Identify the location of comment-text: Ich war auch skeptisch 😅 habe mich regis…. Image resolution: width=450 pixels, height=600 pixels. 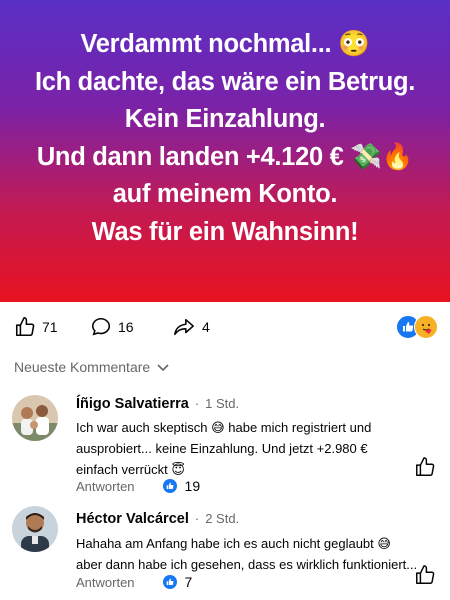
(241, 448).